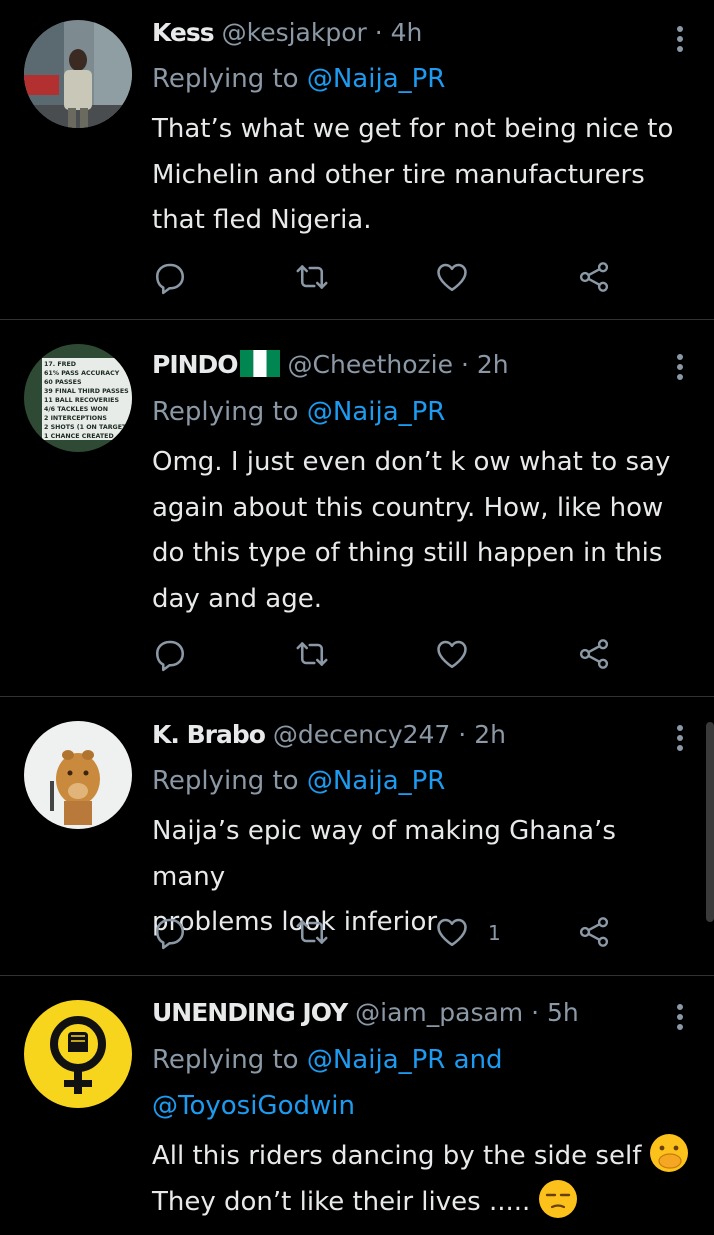 This screenshot has width=714, height=1235. Describe the element at coordinates (439, 1012) in the screenshot. I see `username: @iam_pasam` at that location.